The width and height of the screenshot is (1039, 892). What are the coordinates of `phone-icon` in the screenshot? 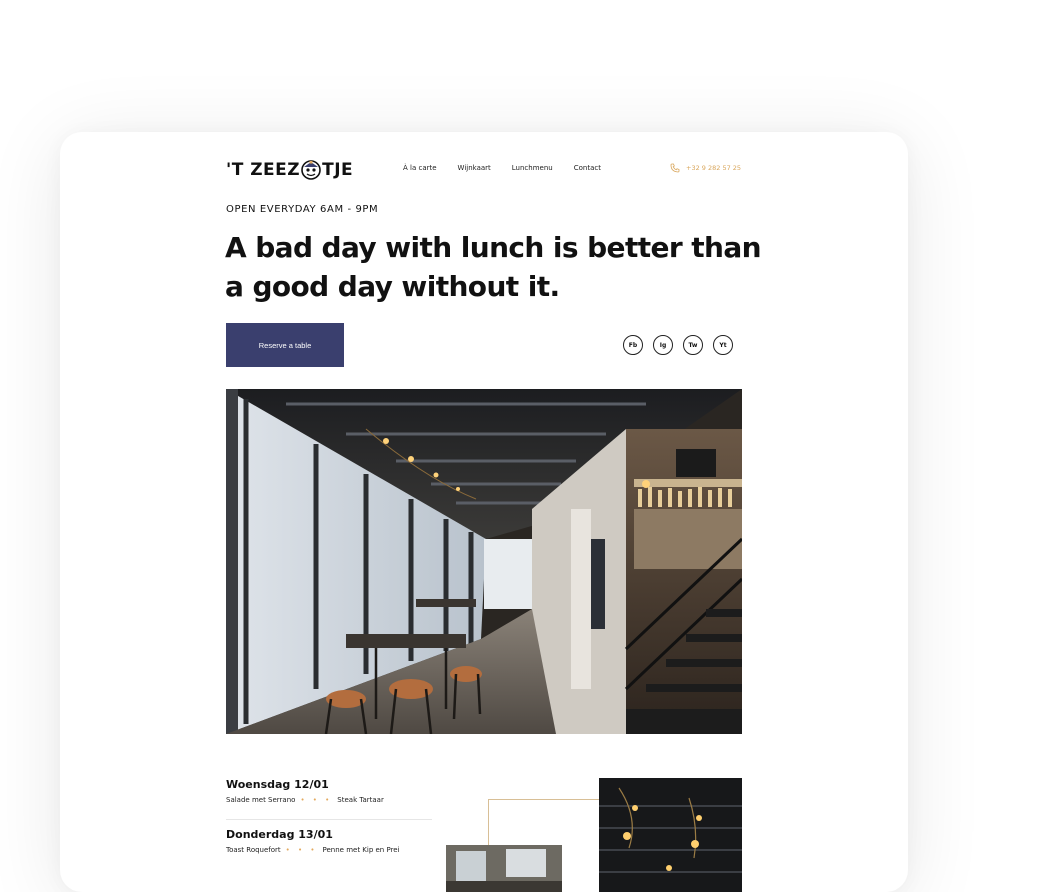 It's located at (675, 168).